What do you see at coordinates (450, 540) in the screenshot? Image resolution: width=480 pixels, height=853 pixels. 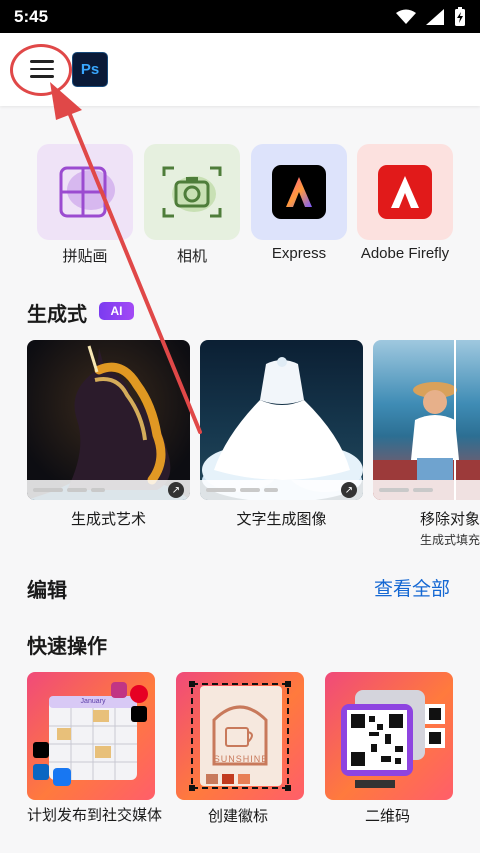 I see `card-sublabel-remove-object: 生成式填充` at bounding box center [450, 540].